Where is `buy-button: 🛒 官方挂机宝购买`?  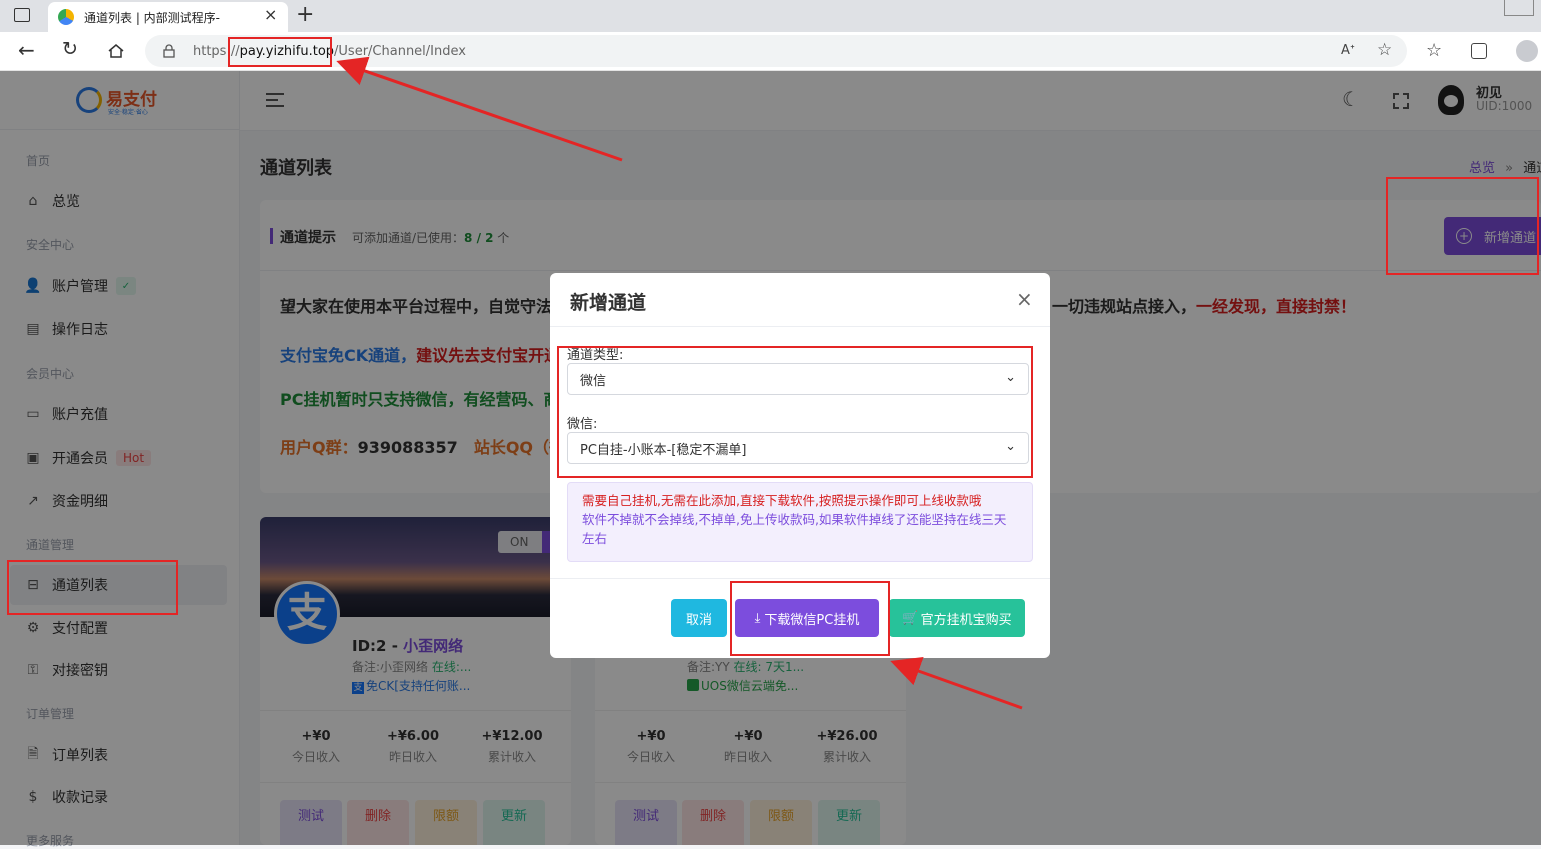
buy-button: 🛒 官方挂机宝购买 is located at coordinates (957, 618).